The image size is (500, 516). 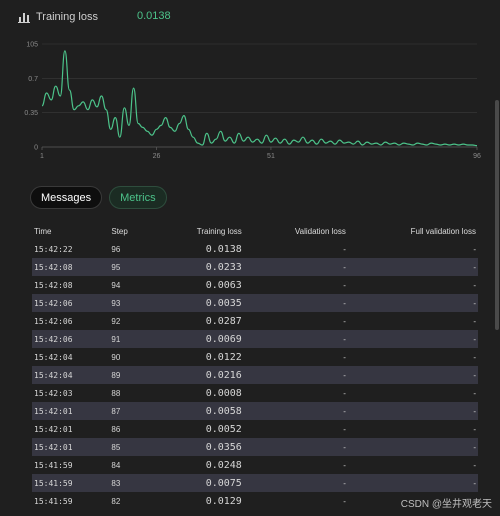 What do you see at coordinates (67, 17) in the screenshot?
I see `chart-title: Training loss` at bounding box center [67, 17].